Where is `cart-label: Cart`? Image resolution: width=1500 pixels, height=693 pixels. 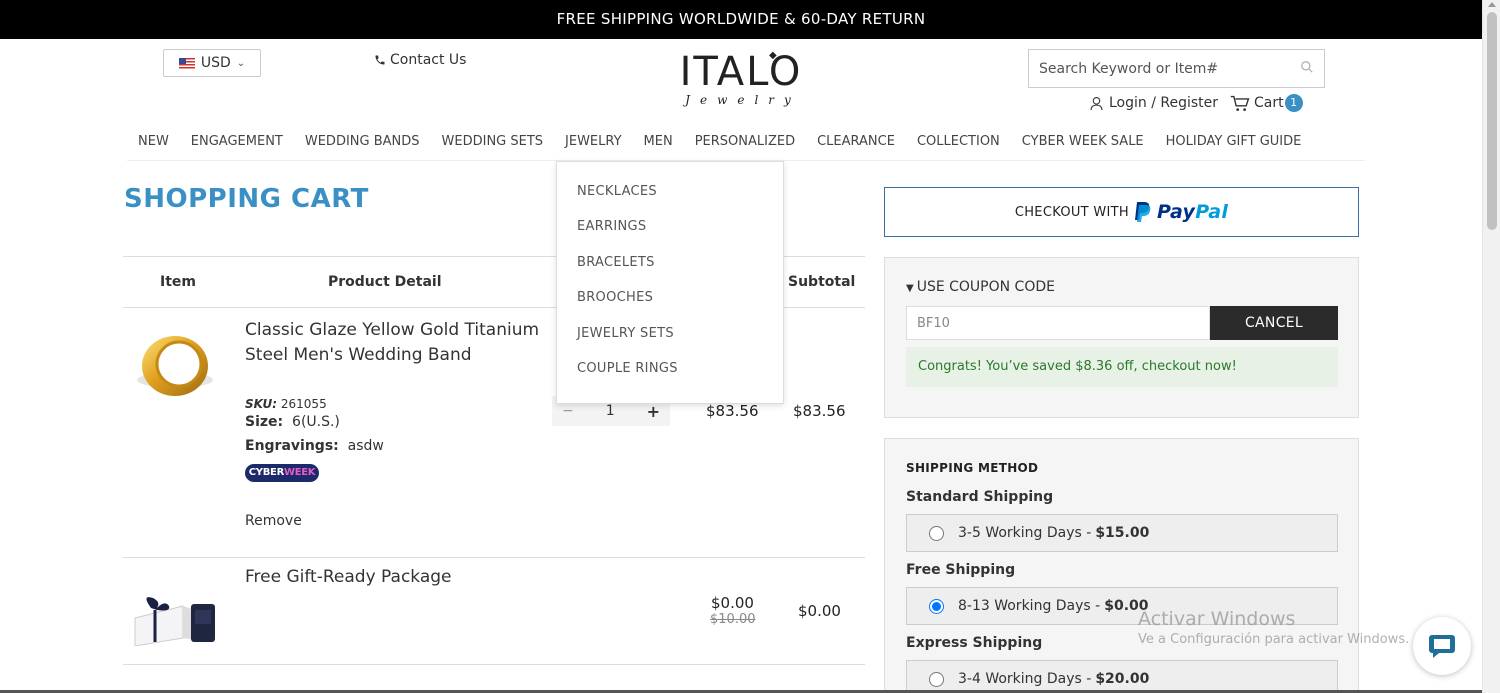 cart-label: Cart is located at coordinates (1269, 103).